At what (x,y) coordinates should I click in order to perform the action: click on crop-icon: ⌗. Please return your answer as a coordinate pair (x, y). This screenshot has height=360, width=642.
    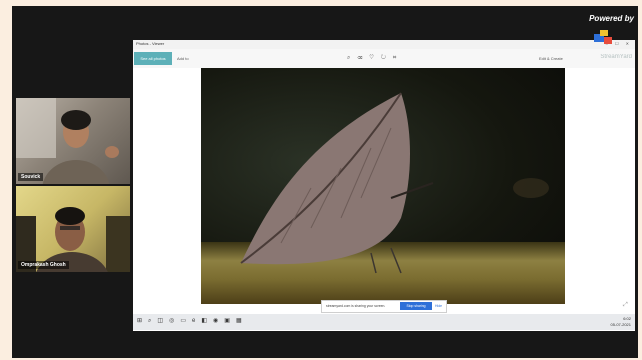
    Looking at the image, I should click on (398, 58).